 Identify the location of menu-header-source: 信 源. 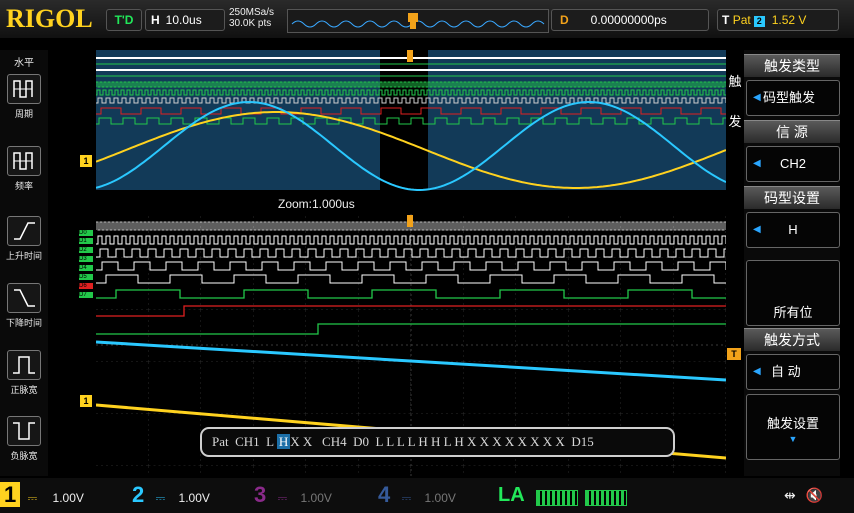
(792, 131).